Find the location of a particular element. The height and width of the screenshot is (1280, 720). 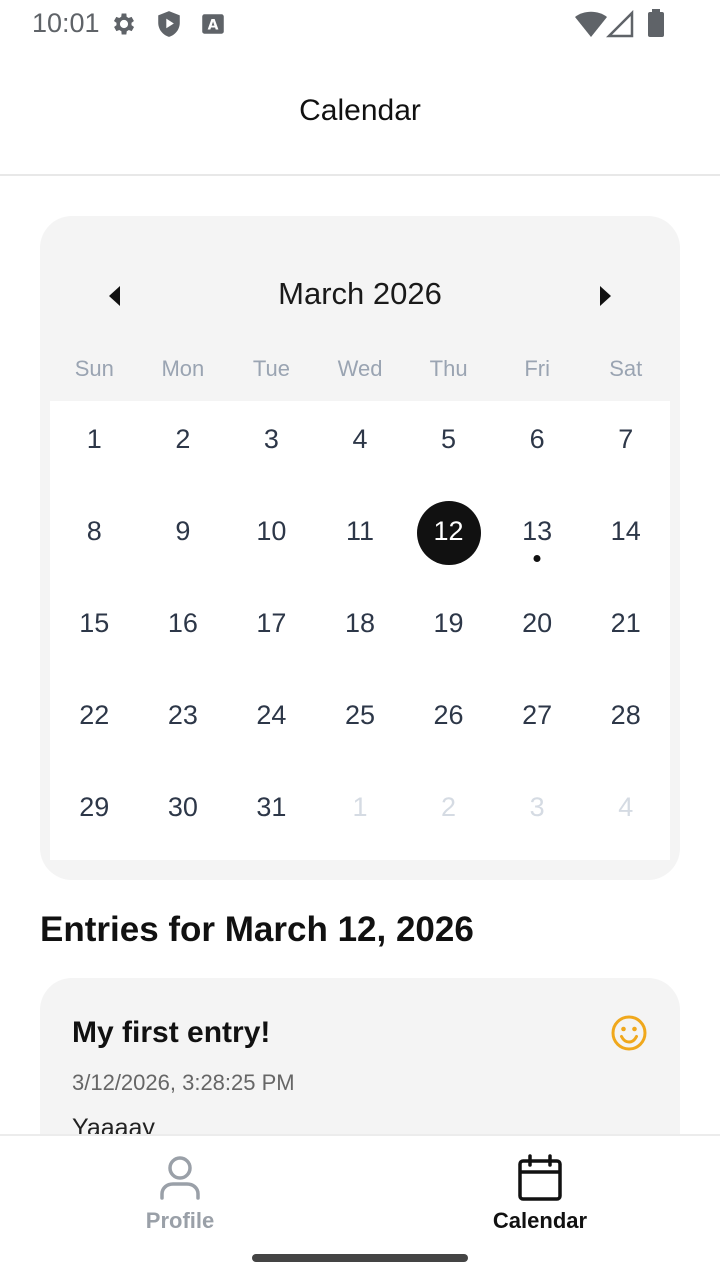

calendar-icon is located at coordinates (540, 1180).